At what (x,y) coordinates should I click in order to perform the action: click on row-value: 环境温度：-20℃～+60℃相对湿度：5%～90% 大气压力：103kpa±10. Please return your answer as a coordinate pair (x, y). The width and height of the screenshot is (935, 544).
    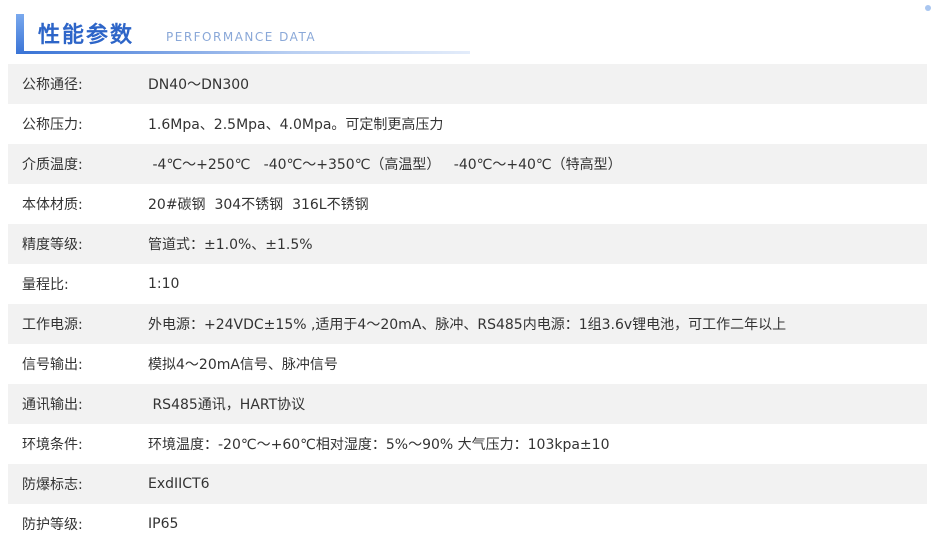
    Looking at the image, I should click on (379, 445).